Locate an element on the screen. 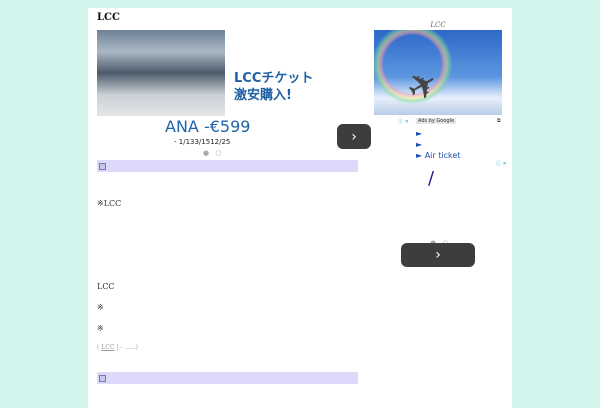 The height and width of the screenshot is (408, 600). ad-slash: / is located at coordinates (431, 178).